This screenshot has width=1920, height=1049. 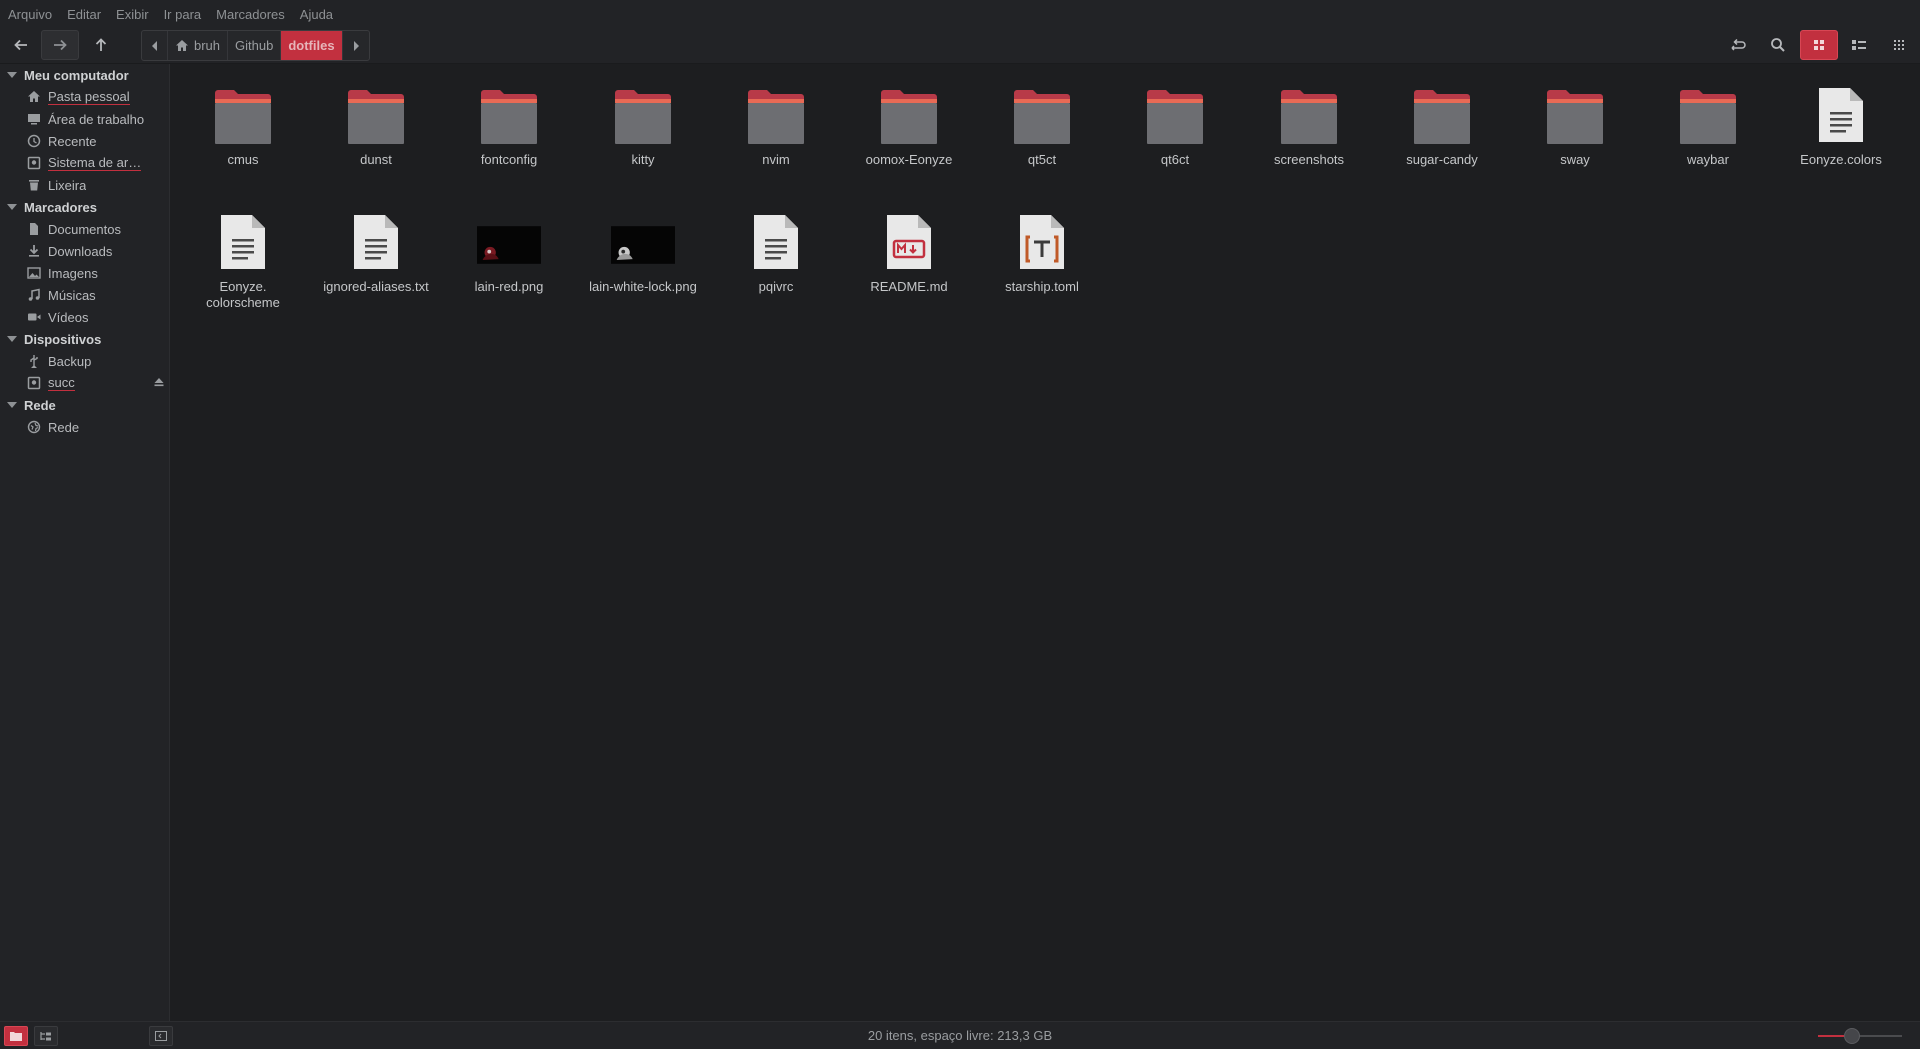 What do you see at coordinates (1042, 286) in the screenshot?
I see `file-name: starship.toml` at bounding box center [1042, 286].